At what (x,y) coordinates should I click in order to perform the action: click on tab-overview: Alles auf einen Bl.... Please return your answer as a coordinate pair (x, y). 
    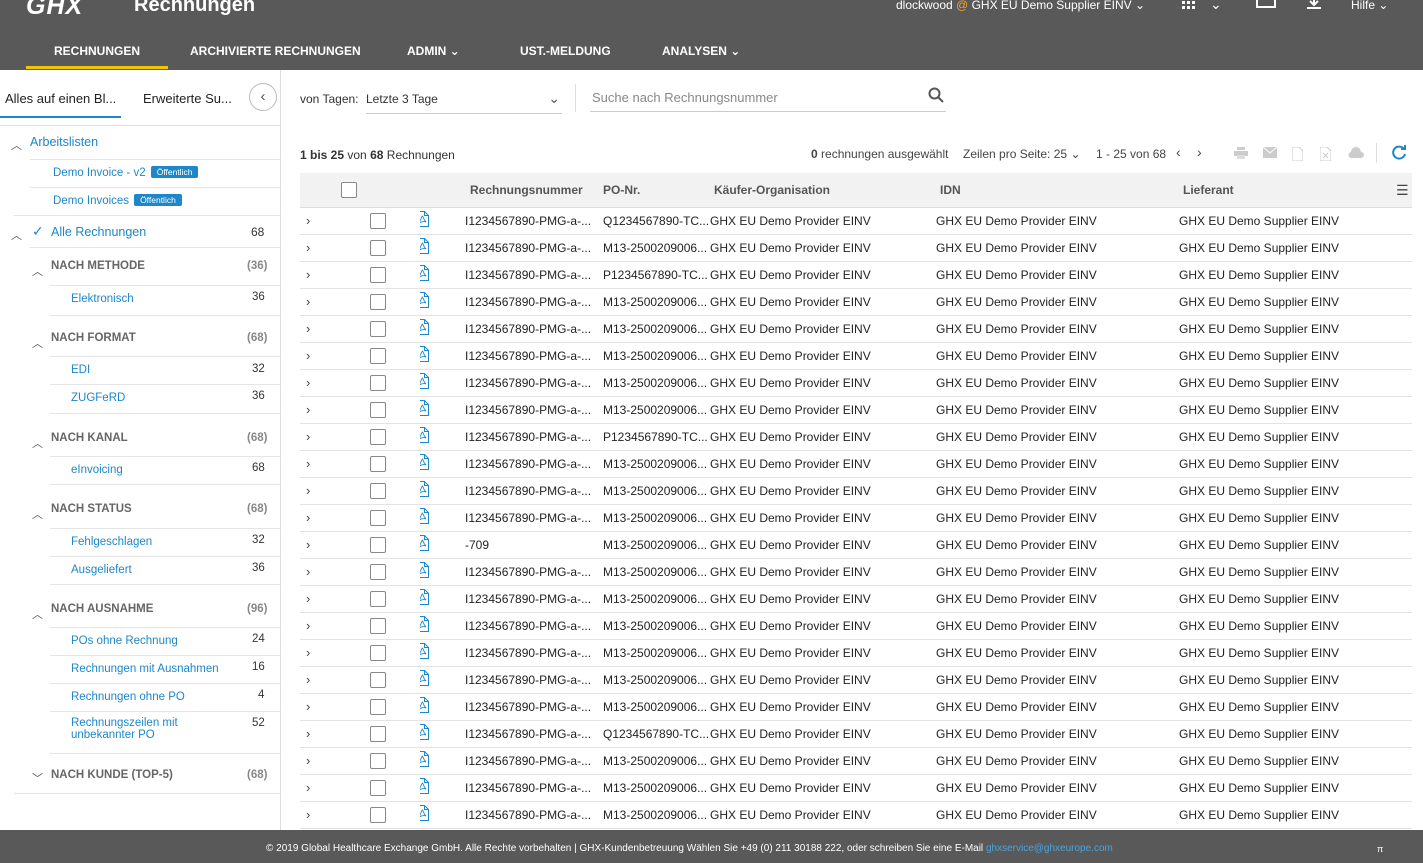
    Looking at the image, I should click on (61, 104).